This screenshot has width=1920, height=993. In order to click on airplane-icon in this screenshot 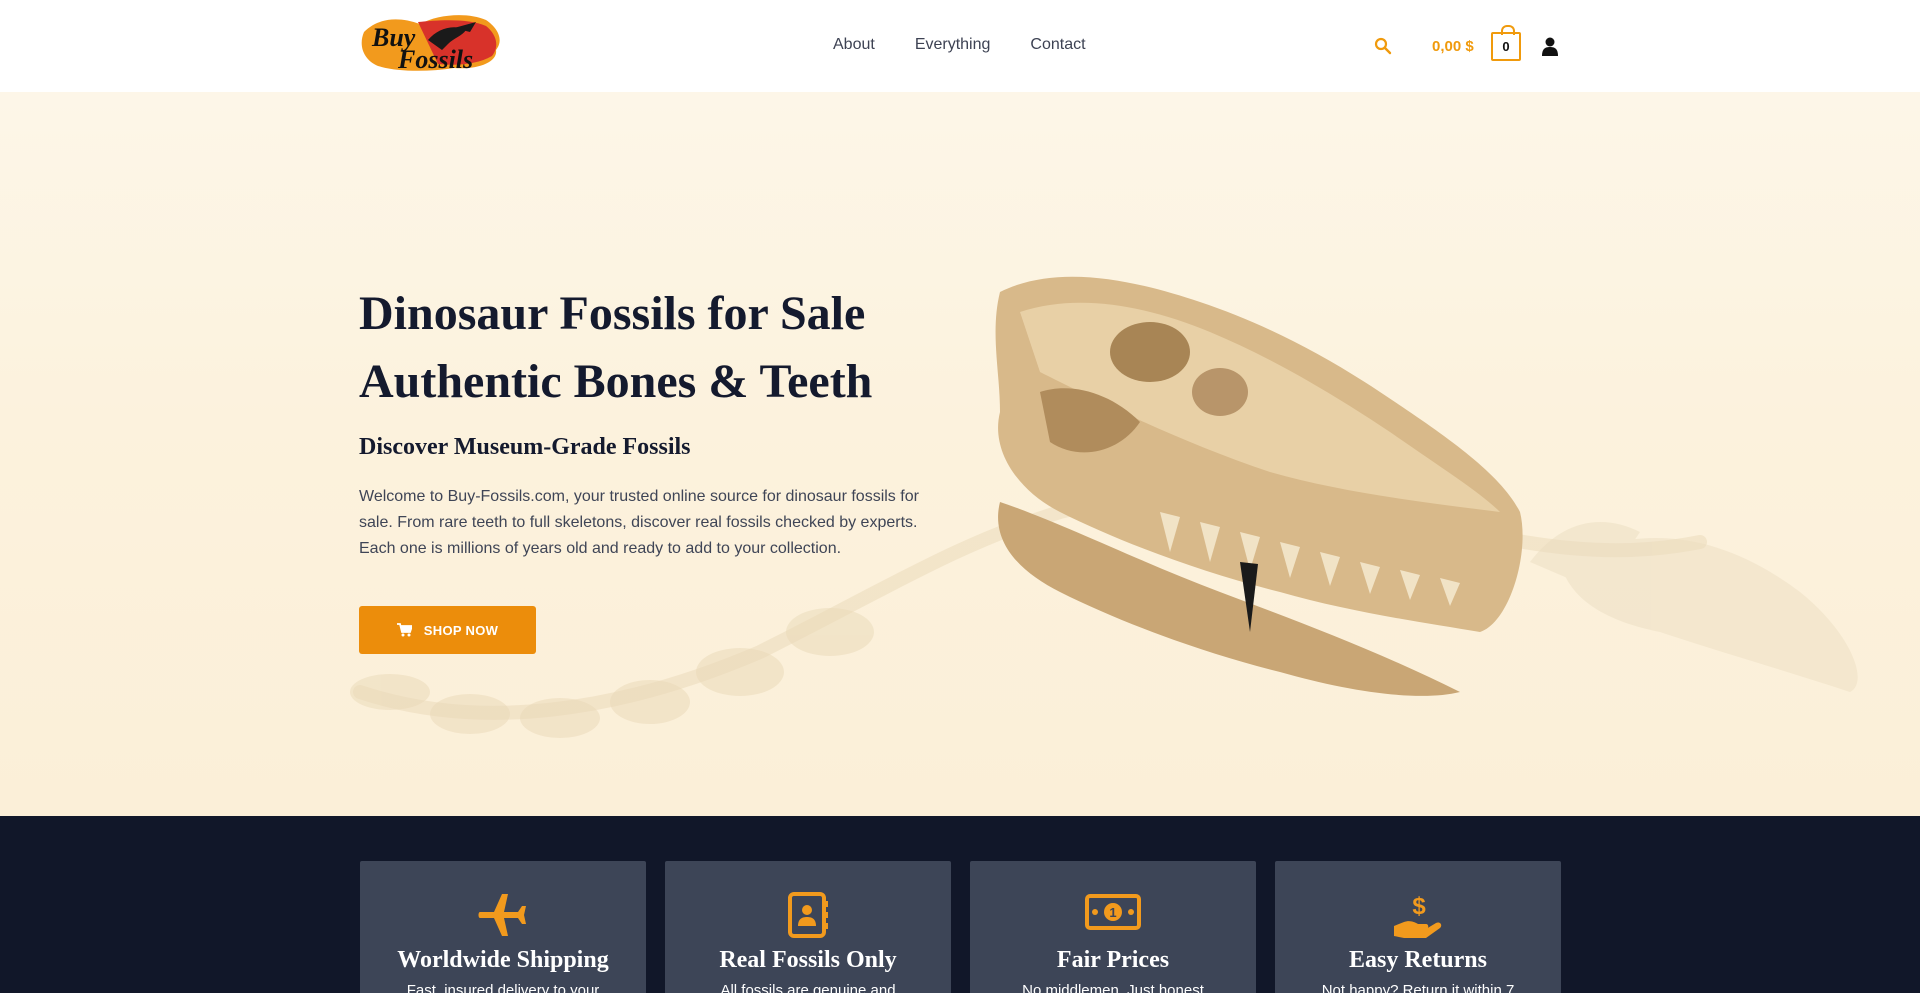, I will do `click(502, 915)`.